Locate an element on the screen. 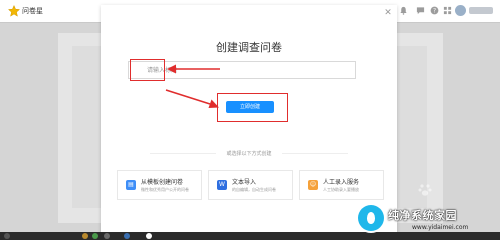 This screenshot has width=500, height=240. message-icon is located at coordinates (420, 10).